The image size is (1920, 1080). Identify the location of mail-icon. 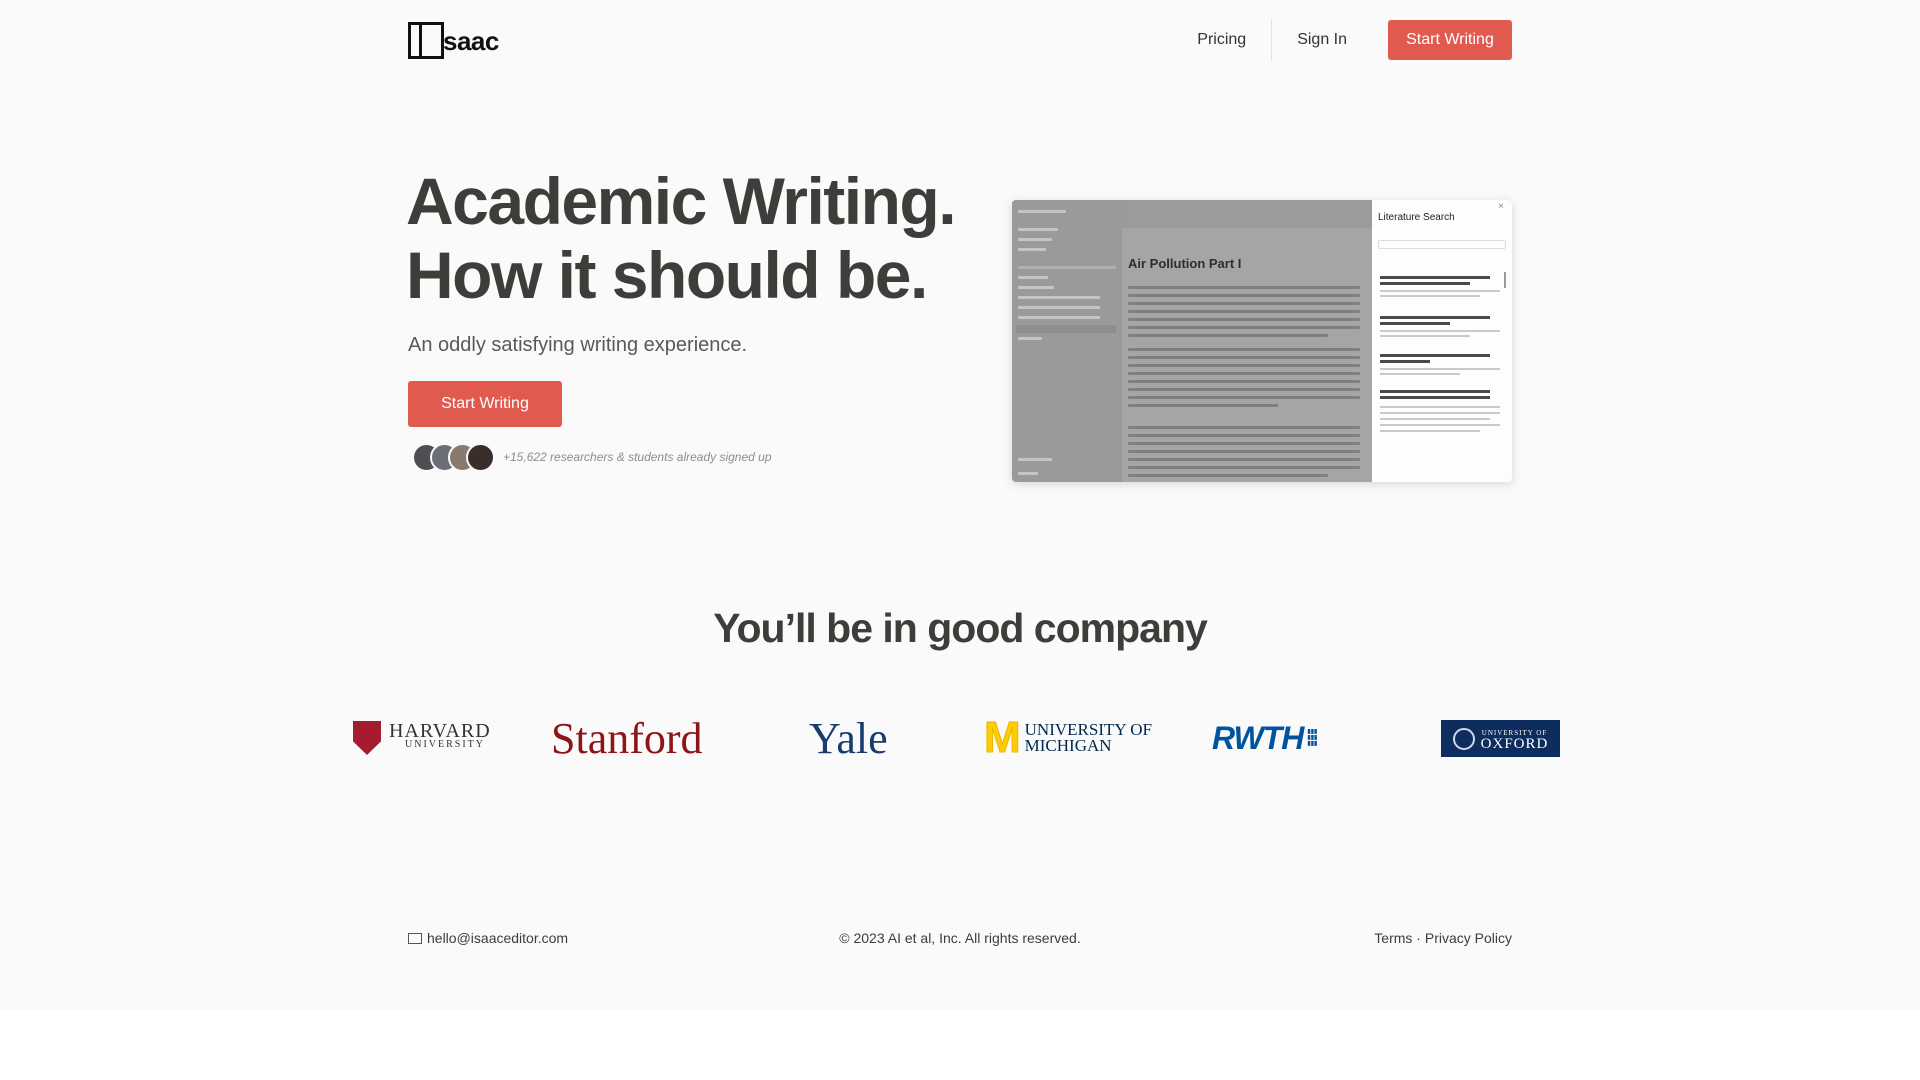
(415, 938).